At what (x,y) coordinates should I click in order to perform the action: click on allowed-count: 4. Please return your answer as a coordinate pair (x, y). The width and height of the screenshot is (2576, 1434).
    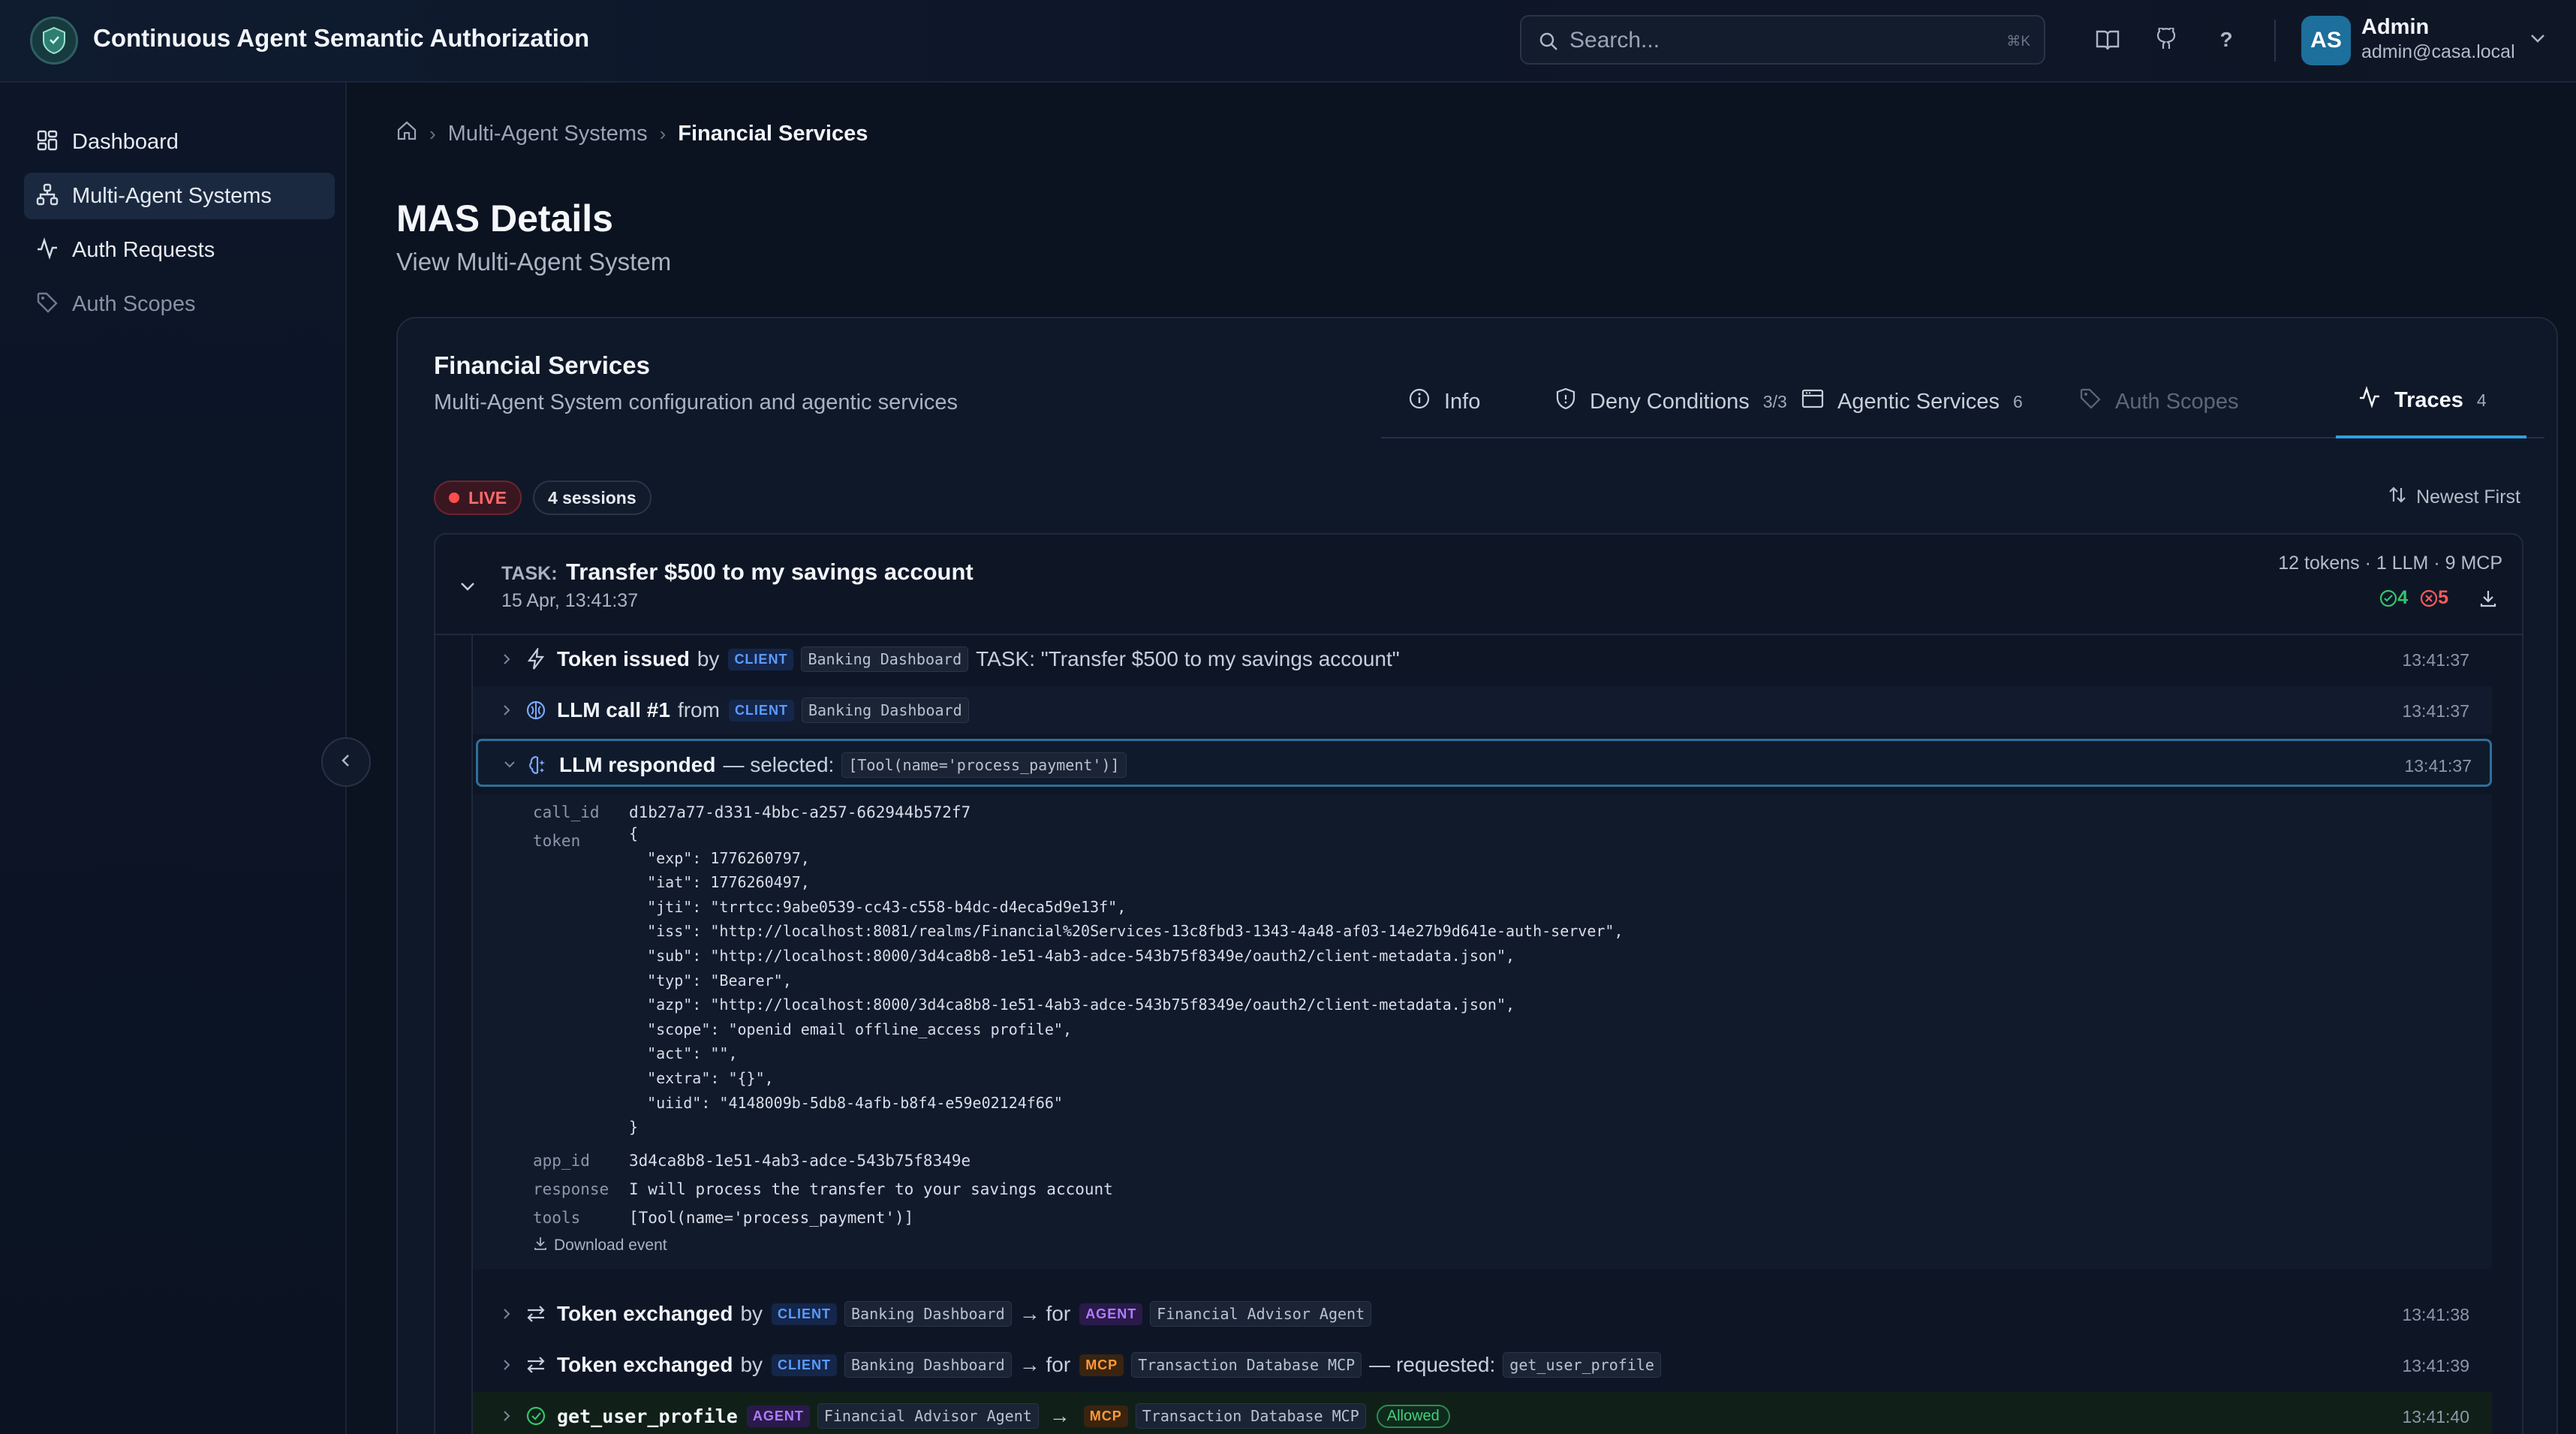
    Looking at the image, I should click on (2393, 598).